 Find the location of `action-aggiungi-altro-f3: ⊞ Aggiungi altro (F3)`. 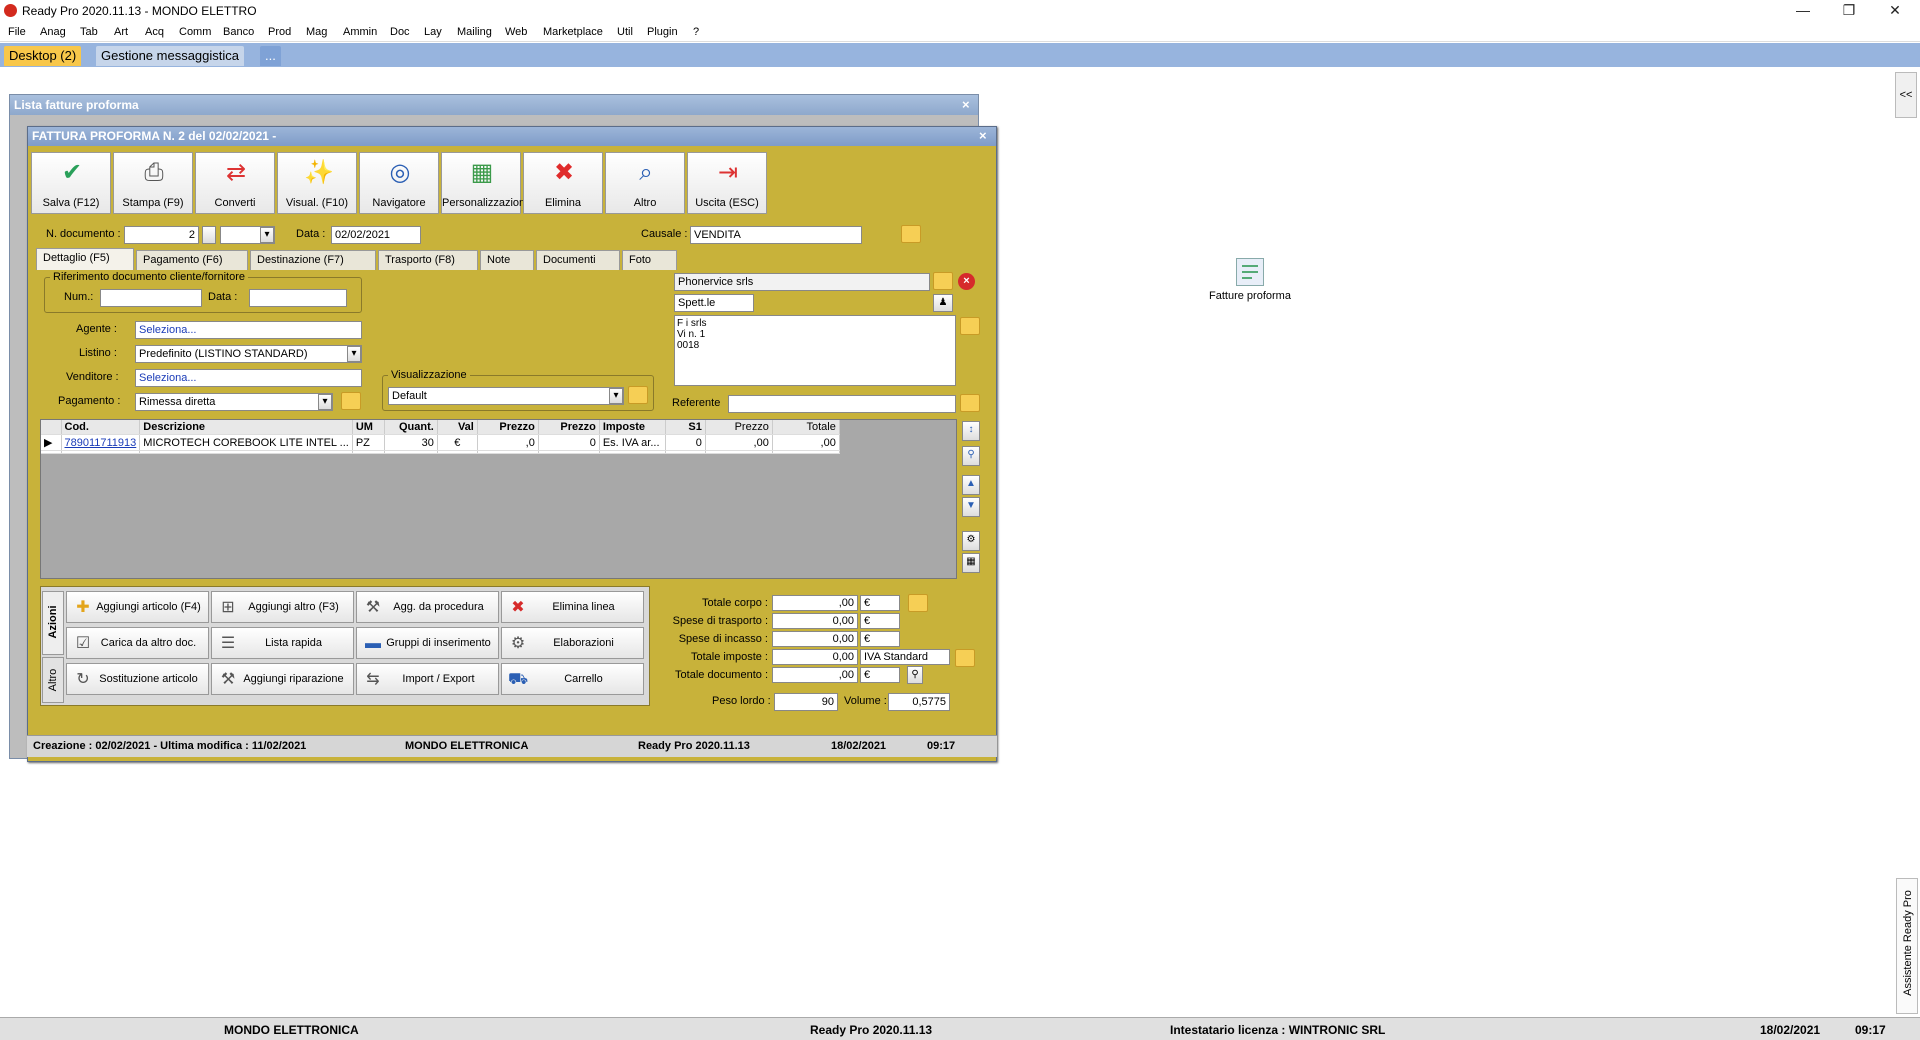

action-aggiungi-altro-f3: ⊞ Aggiungi altro (F3) is located at coordinates (282, 607).